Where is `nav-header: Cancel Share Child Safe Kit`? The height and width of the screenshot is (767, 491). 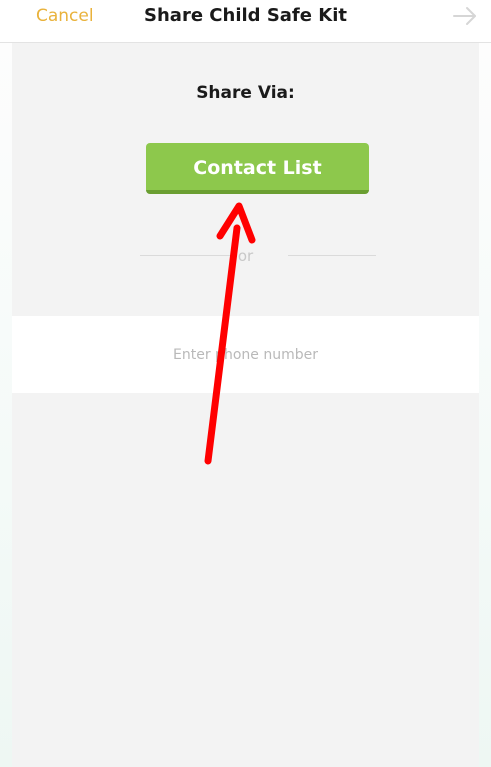 nav-header: Cancel Share Child Safe Kit is located at coordinates (245, 21).